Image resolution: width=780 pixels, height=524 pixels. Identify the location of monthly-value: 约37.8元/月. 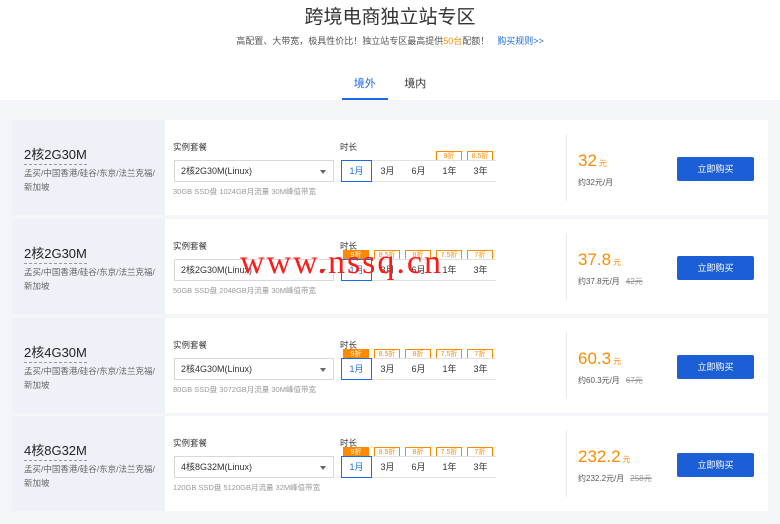
(599, 281).